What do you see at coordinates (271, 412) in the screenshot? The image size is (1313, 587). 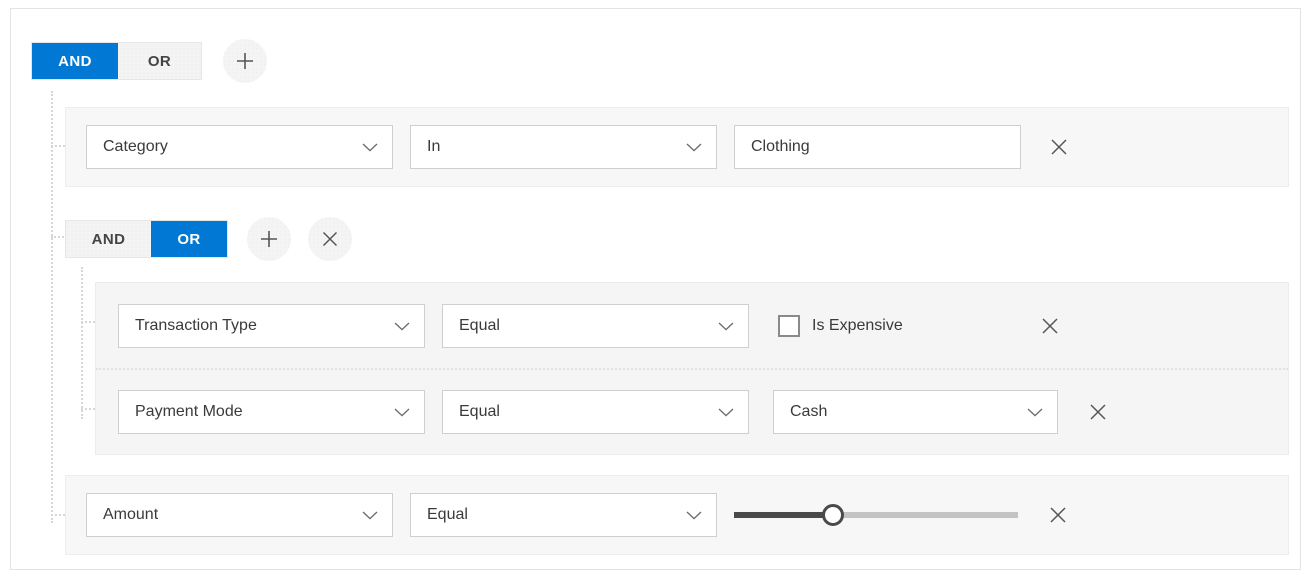 I see `field-dropdown-payment-mode: Payment Mode` at bounding box center [271, 412].